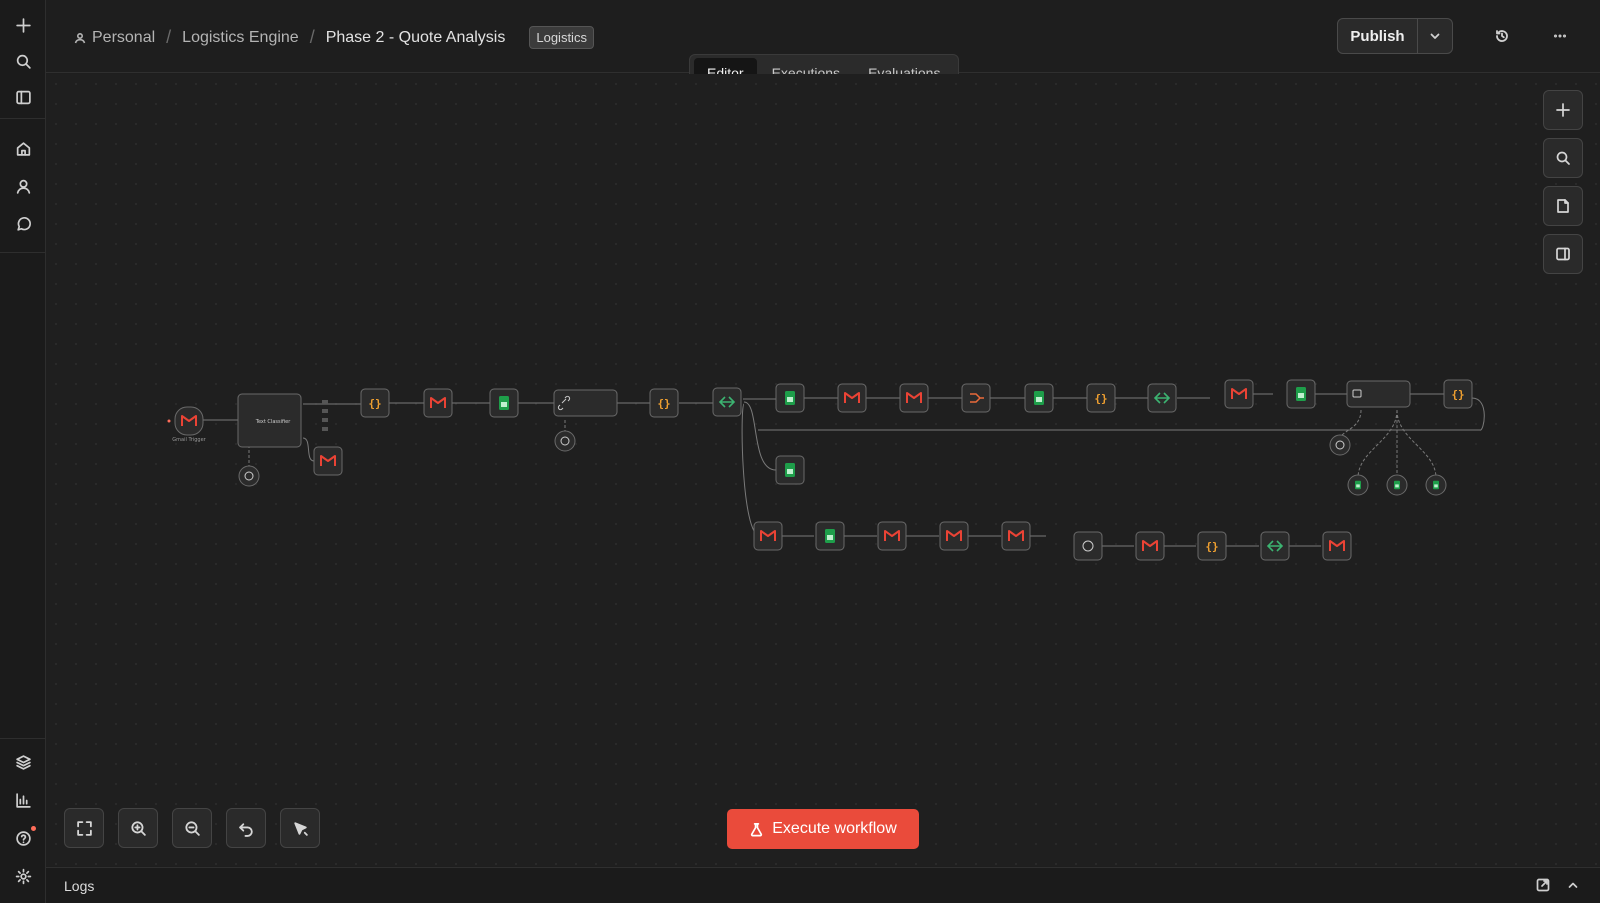 The width and height of the screenshot is (1600, 903). I want to click on node-send-follow-up, so click(1337, 546).